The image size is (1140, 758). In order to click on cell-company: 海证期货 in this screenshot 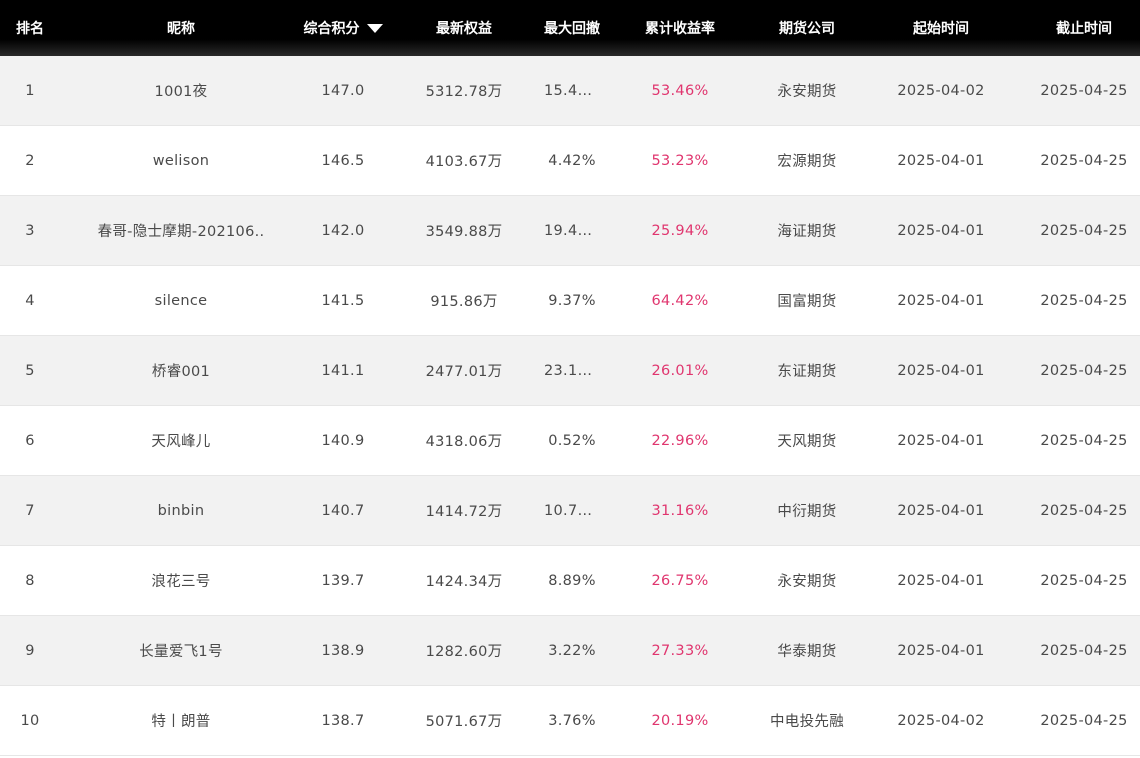, I will do `click(807, 230)`.